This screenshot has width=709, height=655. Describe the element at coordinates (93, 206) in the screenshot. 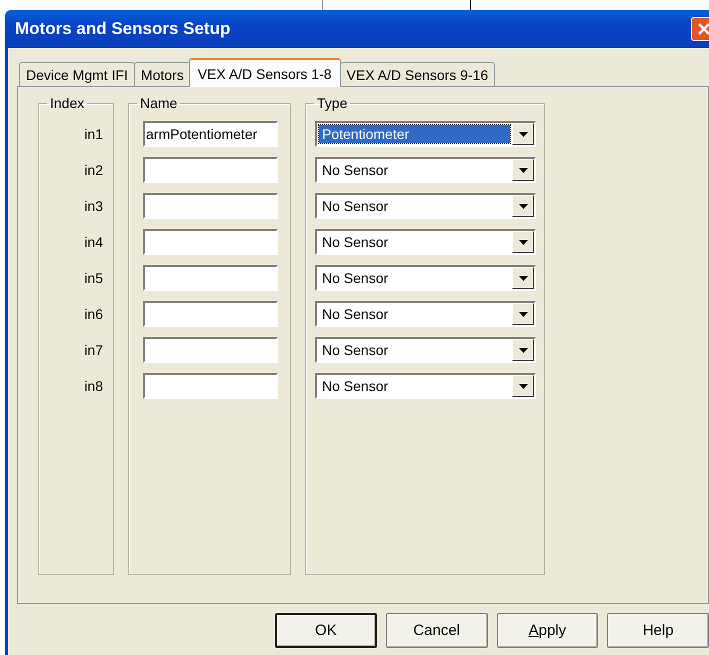

I see `input-label: in3` at that location.